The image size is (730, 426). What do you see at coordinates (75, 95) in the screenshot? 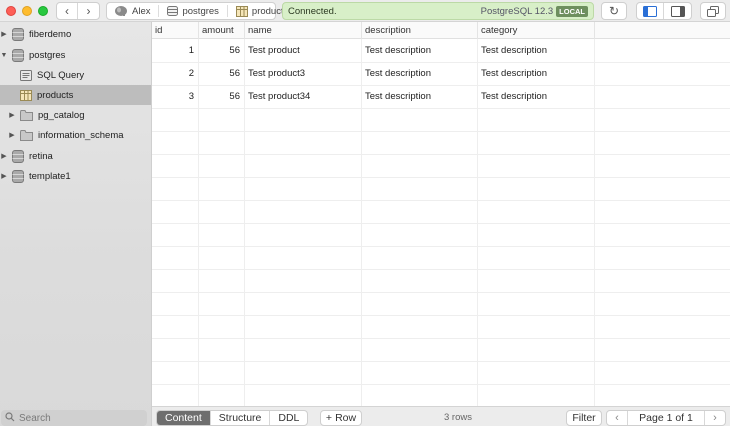
I see `sidebar-item-products: products` at bounding box center [75, 95].